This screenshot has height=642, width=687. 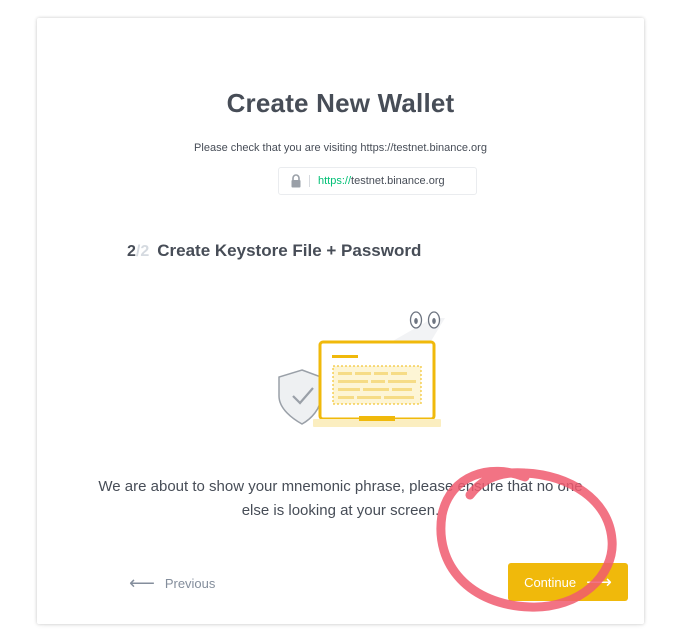 I want to click on step-current: 2, so click(x=131, y=251).